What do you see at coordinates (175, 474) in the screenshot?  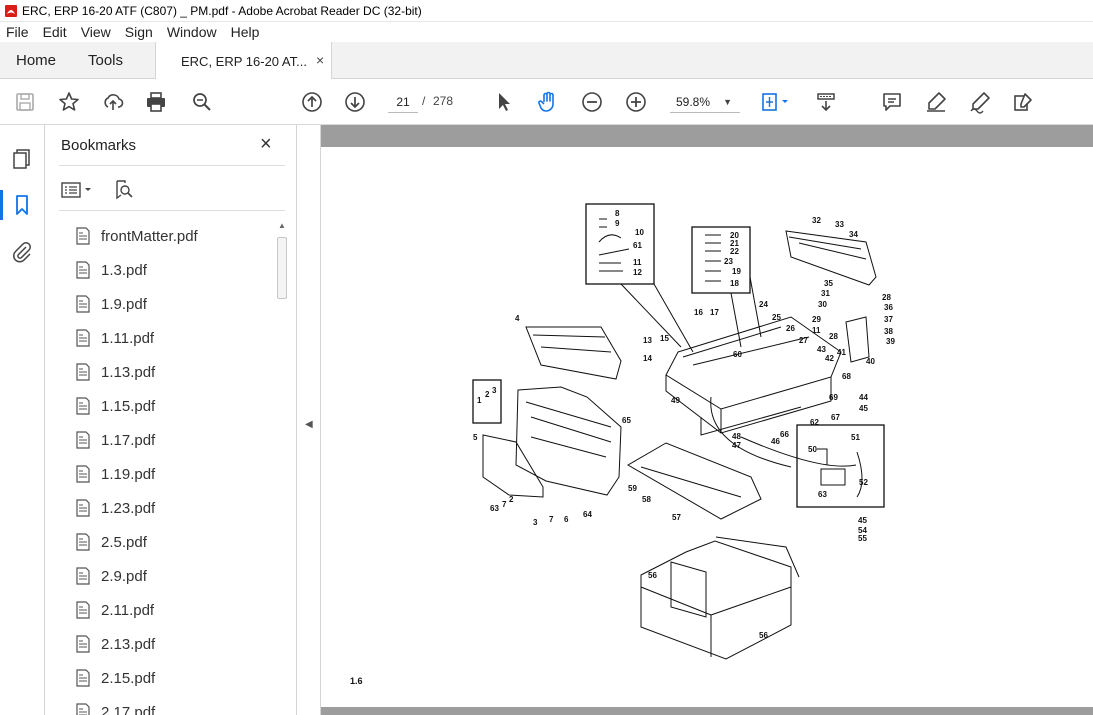 I see `bookmark-item: 1.19.pdf` at bounding box center [175, 474].